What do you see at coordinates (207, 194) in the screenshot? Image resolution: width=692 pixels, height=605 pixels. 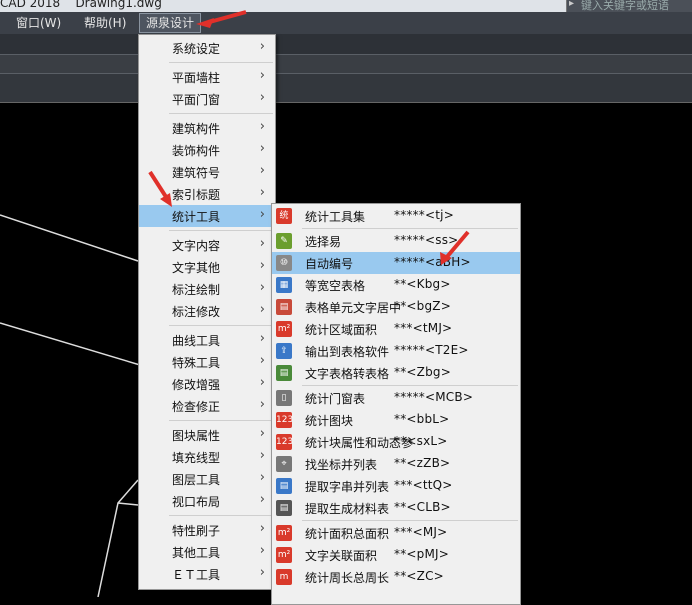 I see `menu-item: 索引标题 ›` at bounding box center [207, 194].